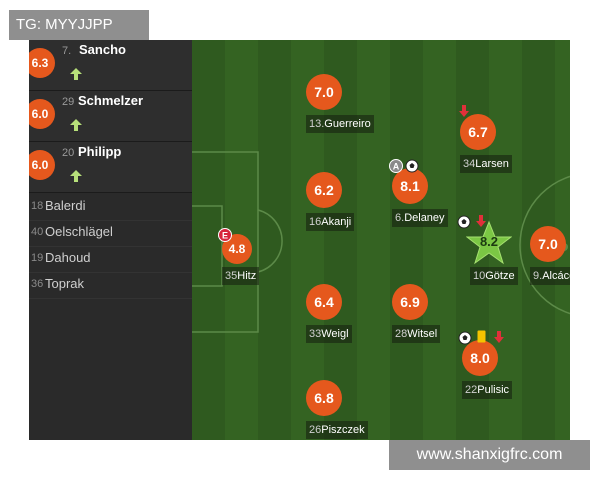  Describe the element at coordinates (42, 63) in the screenshot. I see `player-rating: 6.3` at that location.